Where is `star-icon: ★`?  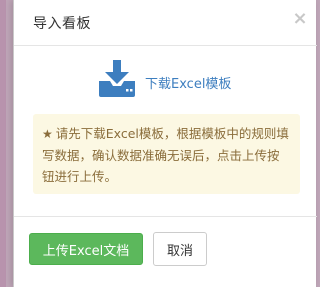
star-icon: ★ is located at coordinates (47, 134).